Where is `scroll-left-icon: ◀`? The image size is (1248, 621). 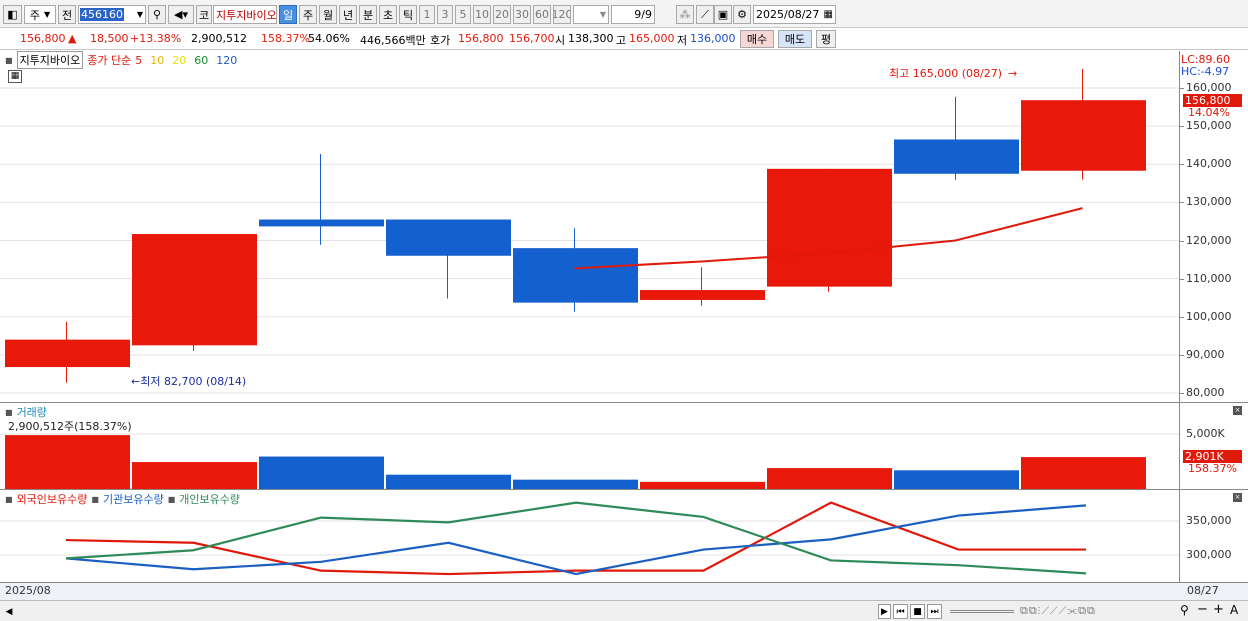
scroll-left-icon: ◀ is located at coordinates (9, 611).